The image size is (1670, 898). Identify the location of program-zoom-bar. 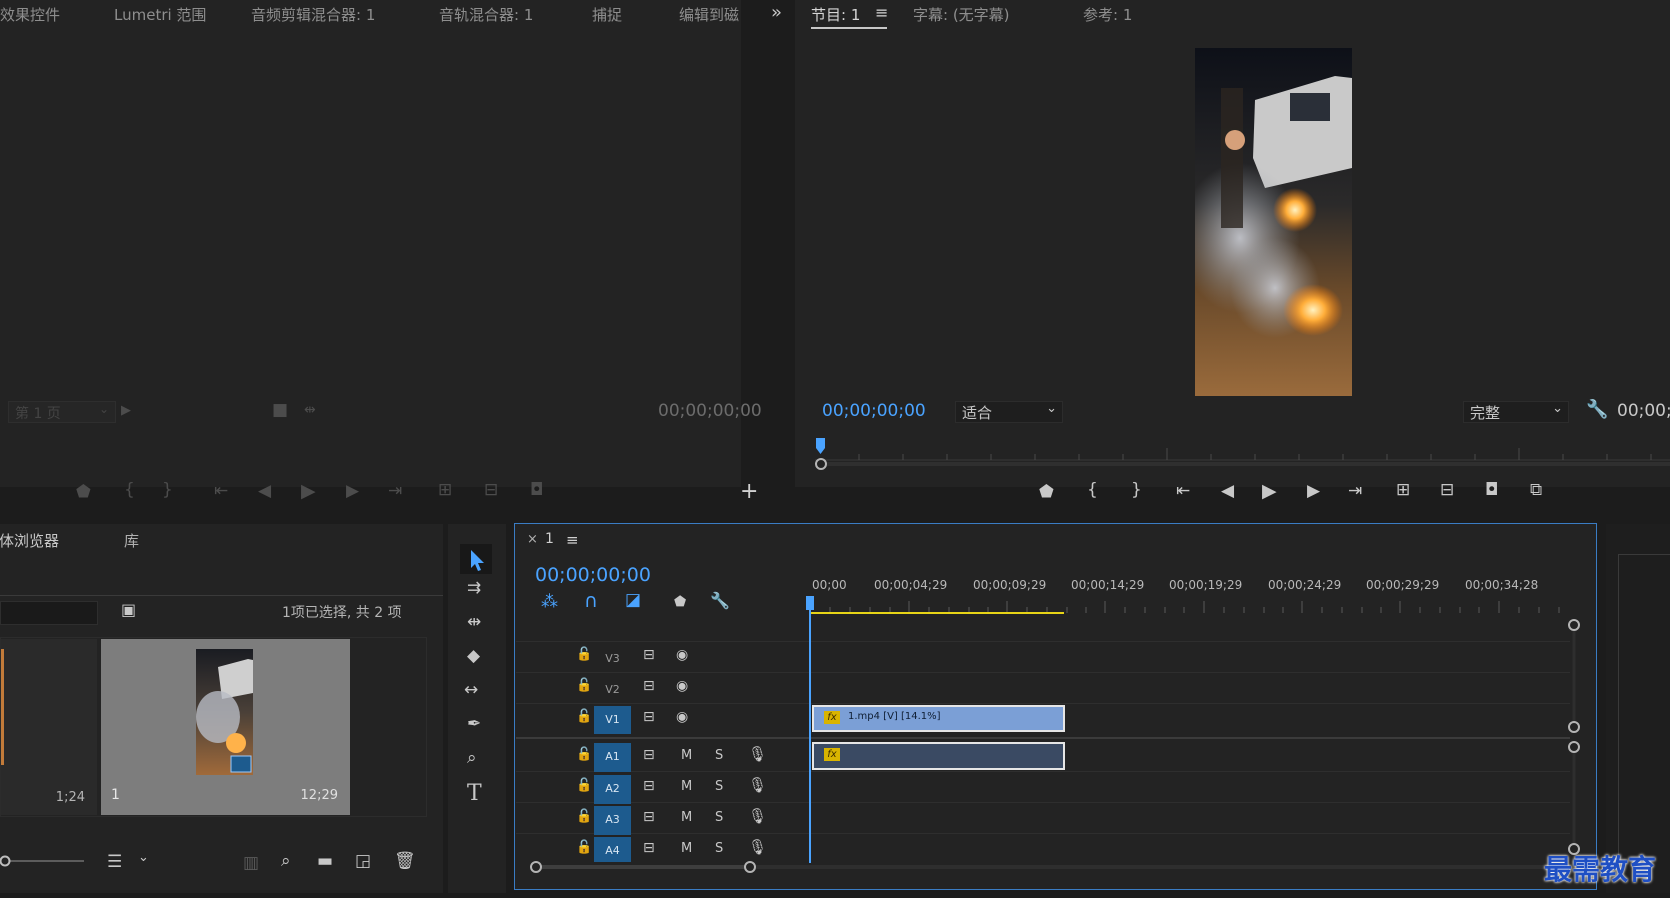
(1242, 464).